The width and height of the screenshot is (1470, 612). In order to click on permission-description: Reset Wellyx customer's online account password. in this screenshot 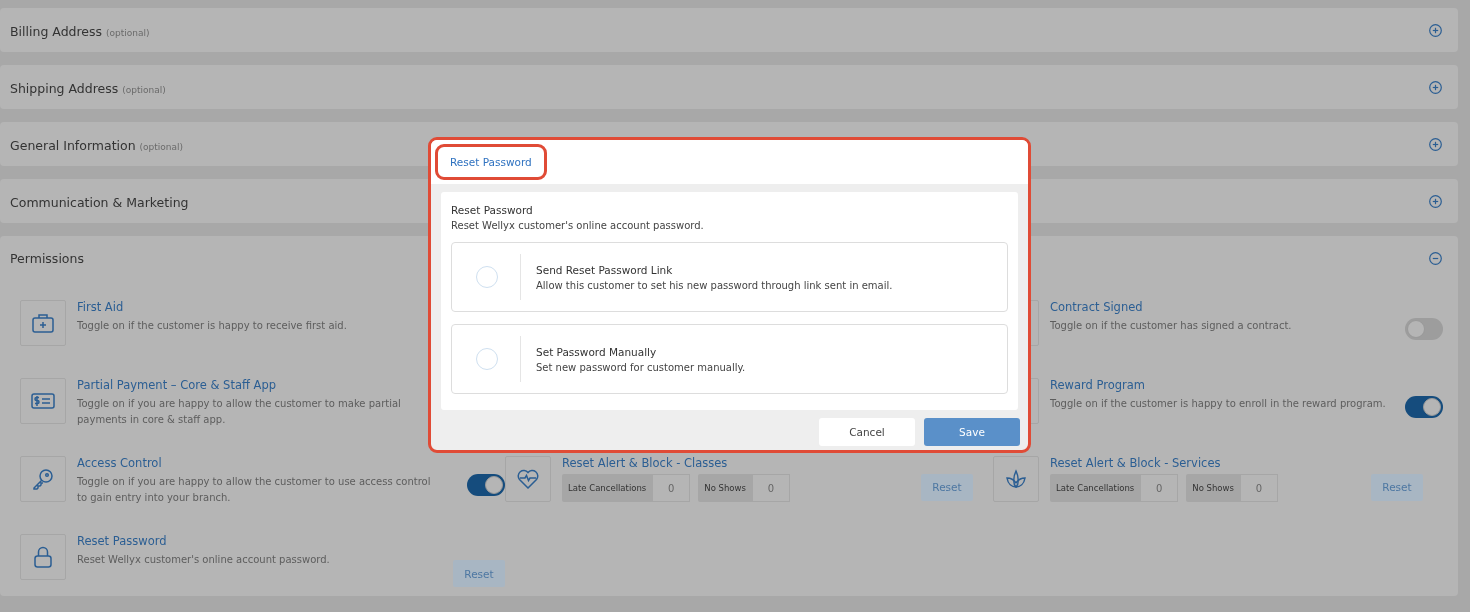, I will do `click(204, 560)`.